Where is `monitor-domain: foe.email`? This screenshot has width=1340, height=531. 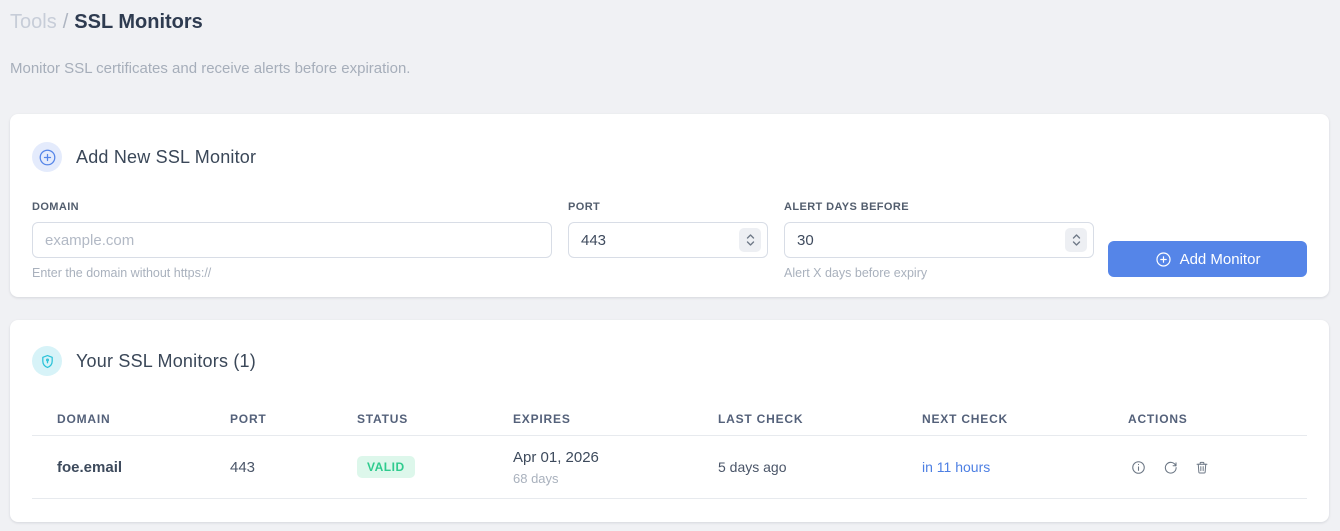
monitor-domain: foe.email is located at coordinates (90, 467).